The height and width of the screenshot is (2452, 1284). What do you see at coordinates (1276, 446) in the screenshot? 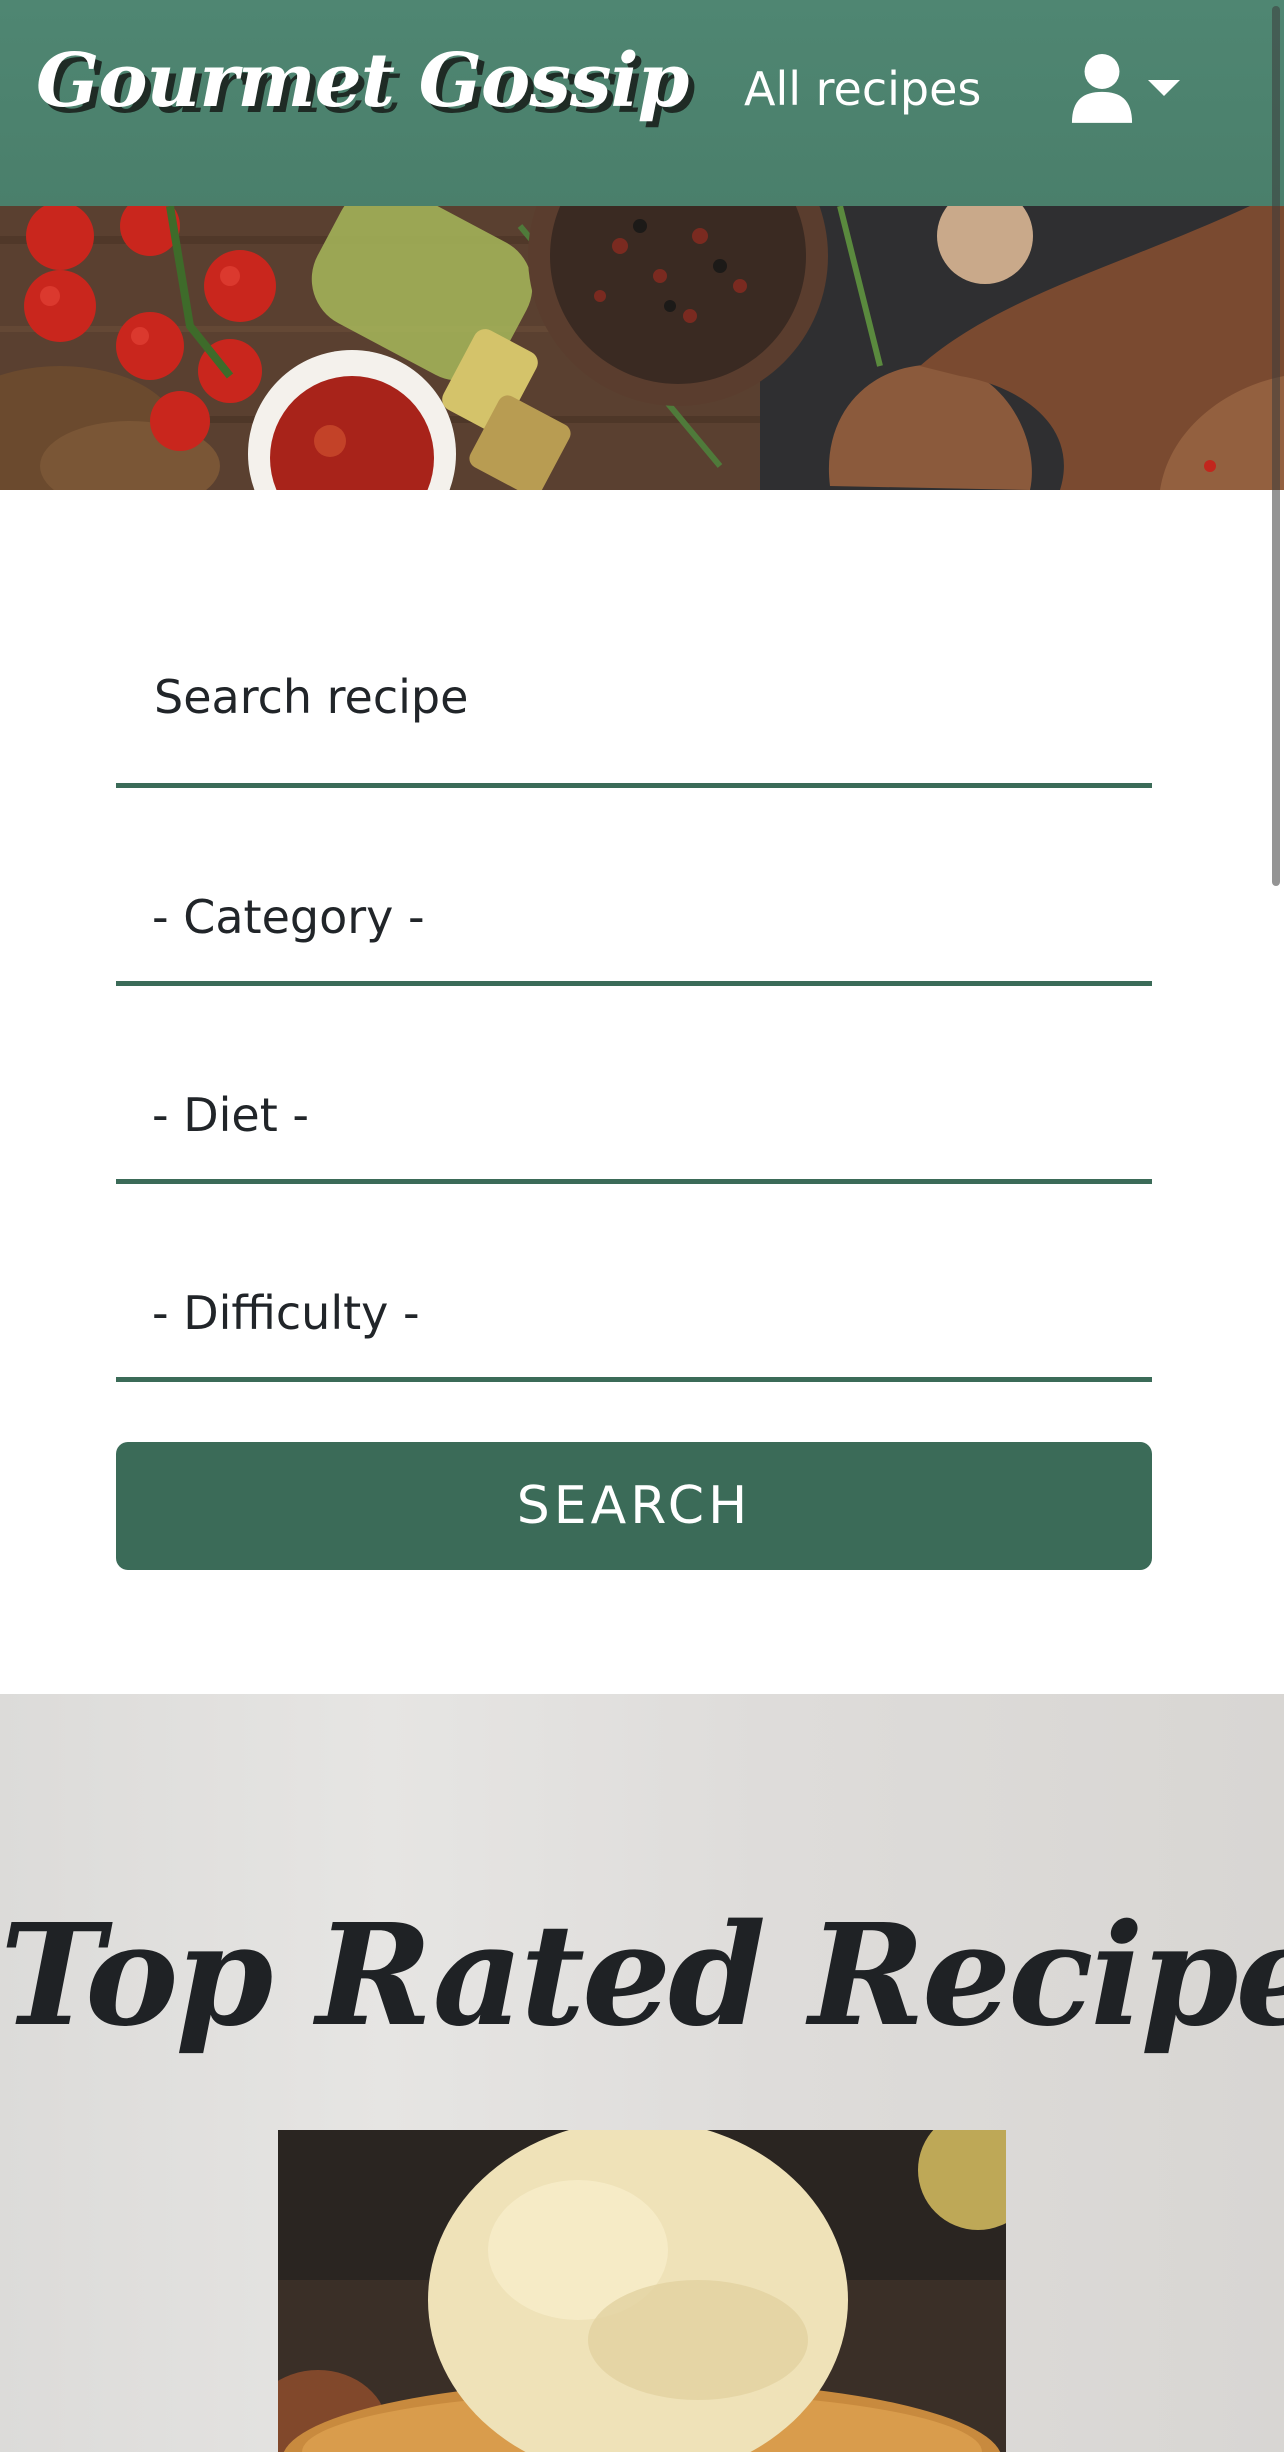
I see `scrollbar-thumb` at bounding box center [1276, 446].